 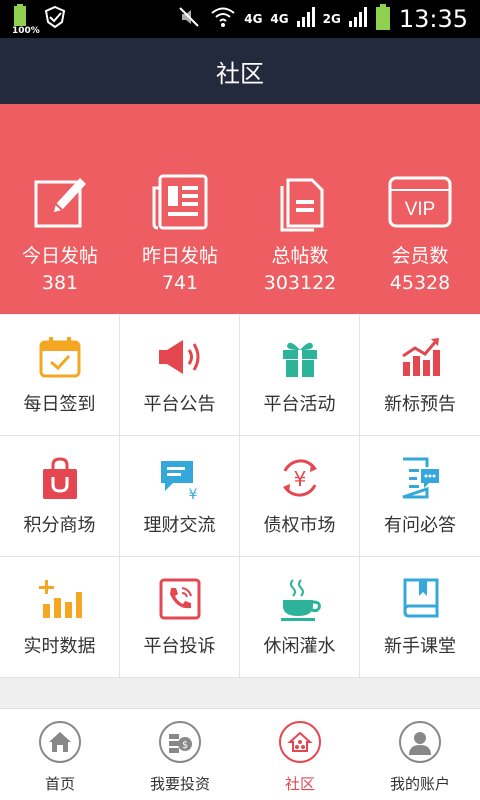 I want to click on grid-item-leisure: 休闲灌水, so click(x=300, y=617).